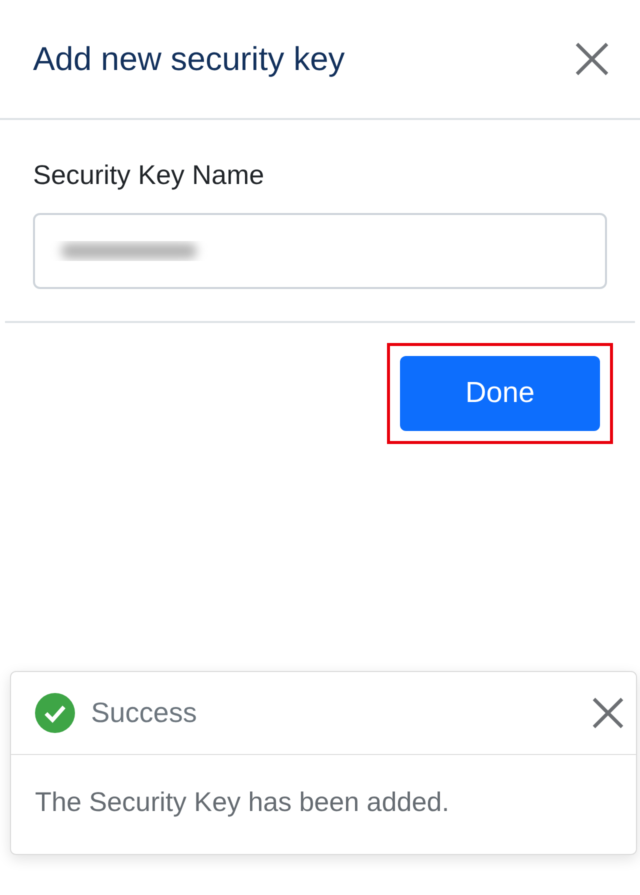 The width and height of the screenshot is (640, 895). What do you see at coordinates (242, 802) in the screenshot?
I see `toast-message: The Security Key has been added.` at bounding box center [242, 802].